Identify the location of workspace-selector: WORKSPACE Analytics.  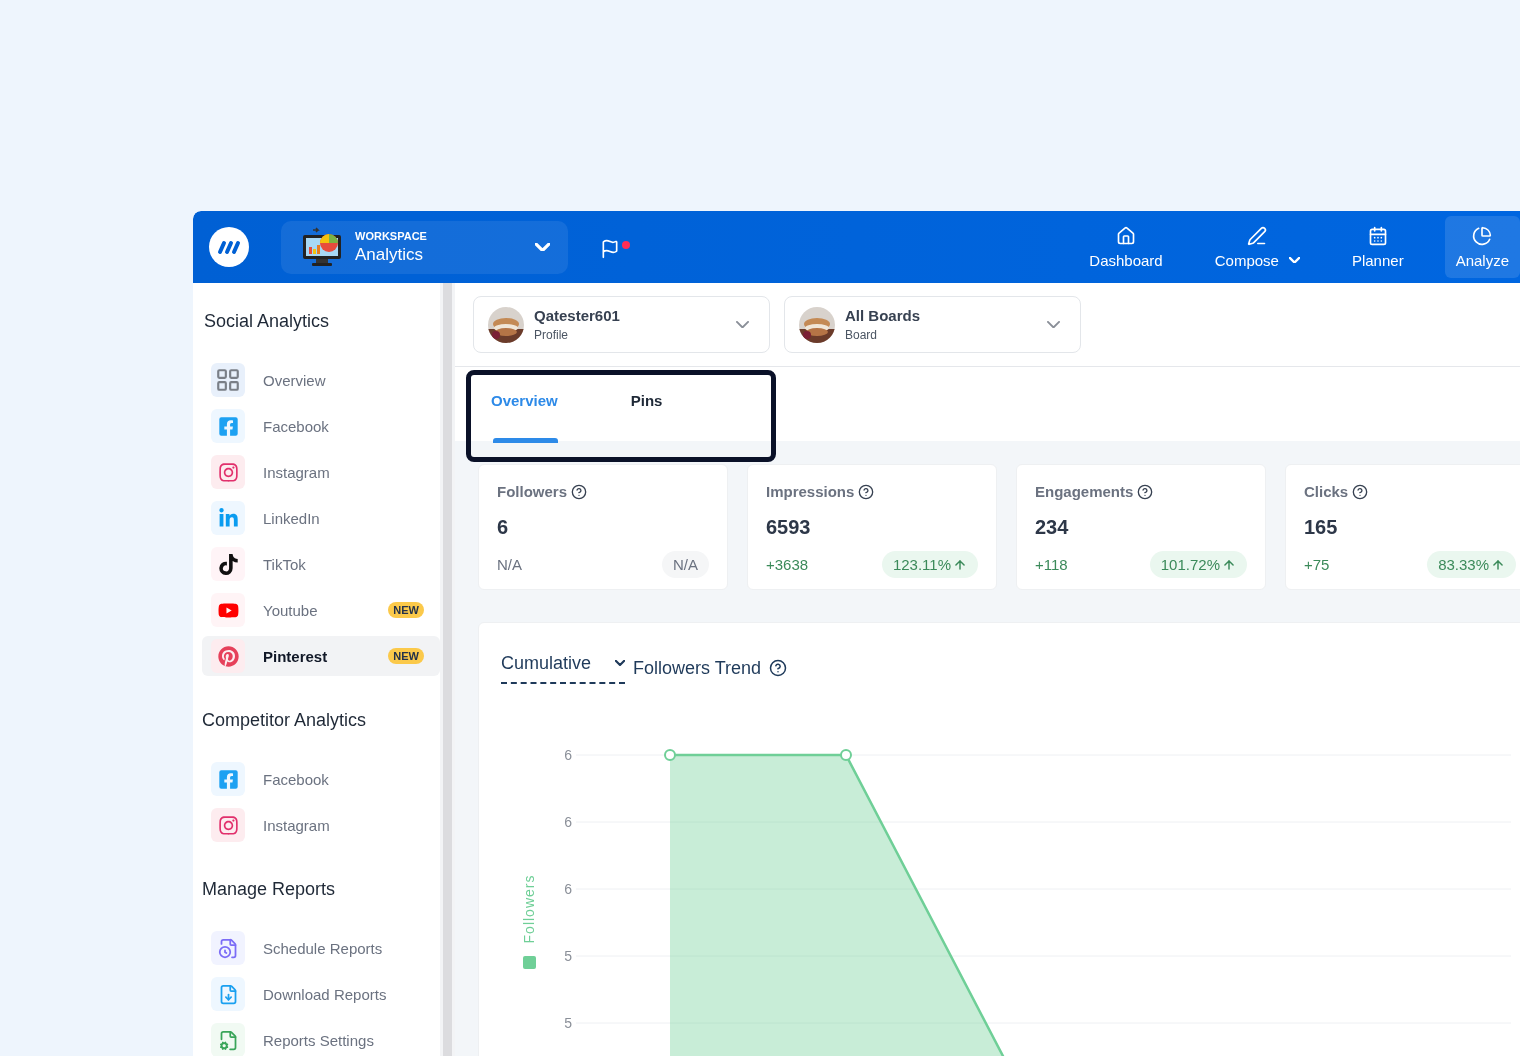
(424, 247).